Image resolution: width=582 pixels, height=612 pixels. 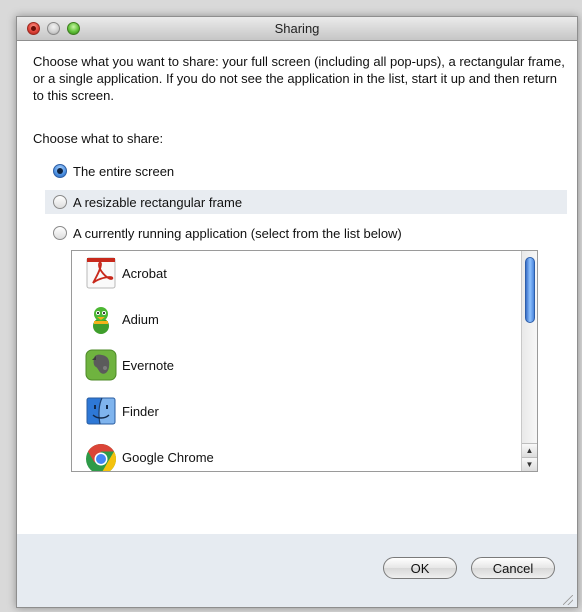 I want to click on chrome-icon, so click(x=101, y=457).